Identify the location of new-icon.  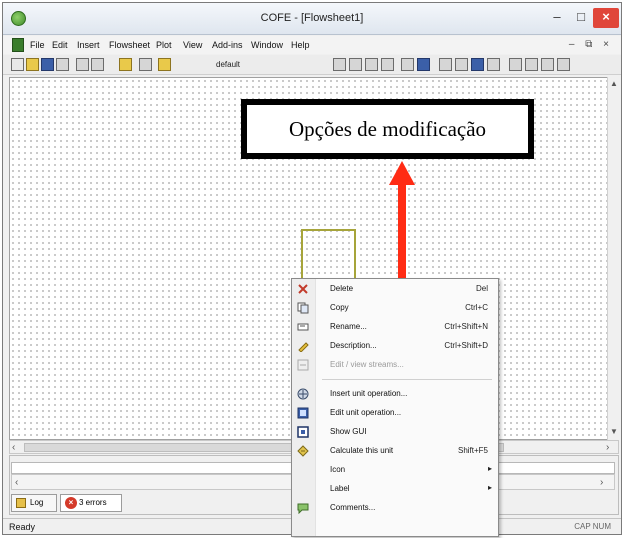
(17, 64).